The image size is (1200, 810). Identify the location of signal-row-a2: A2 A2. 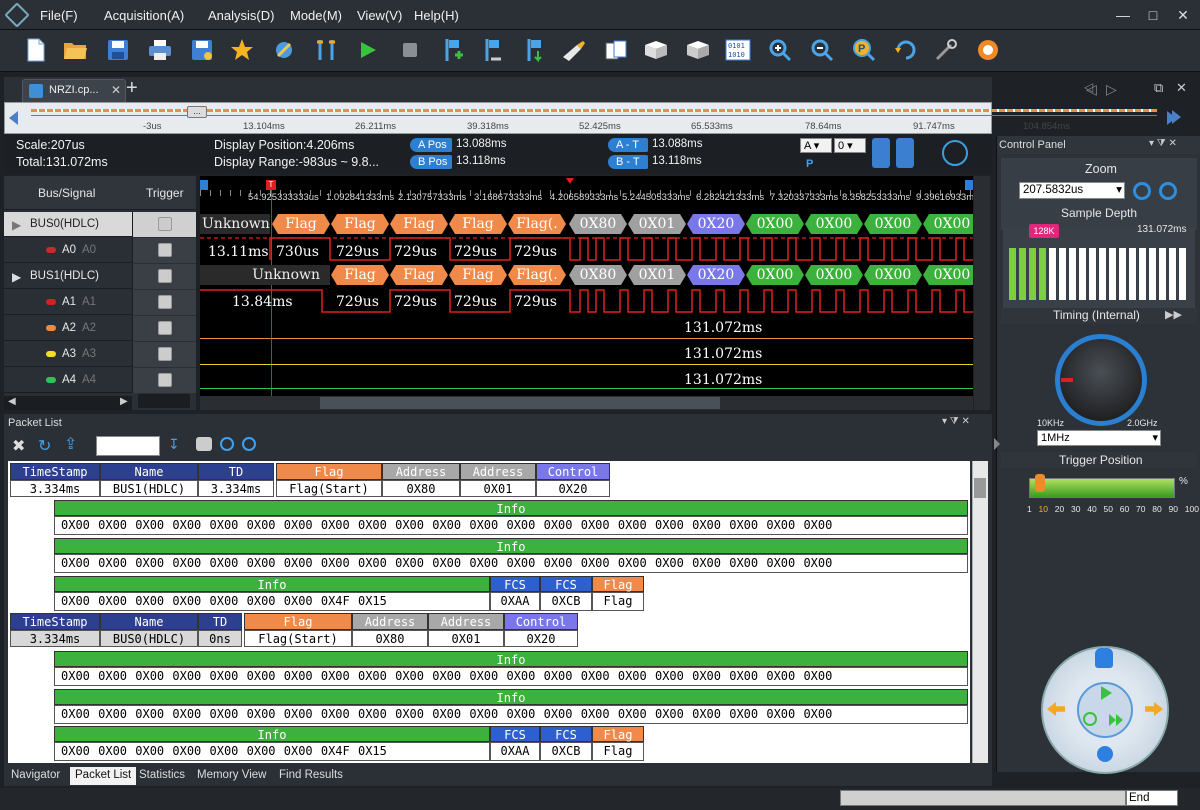
(100, 328).